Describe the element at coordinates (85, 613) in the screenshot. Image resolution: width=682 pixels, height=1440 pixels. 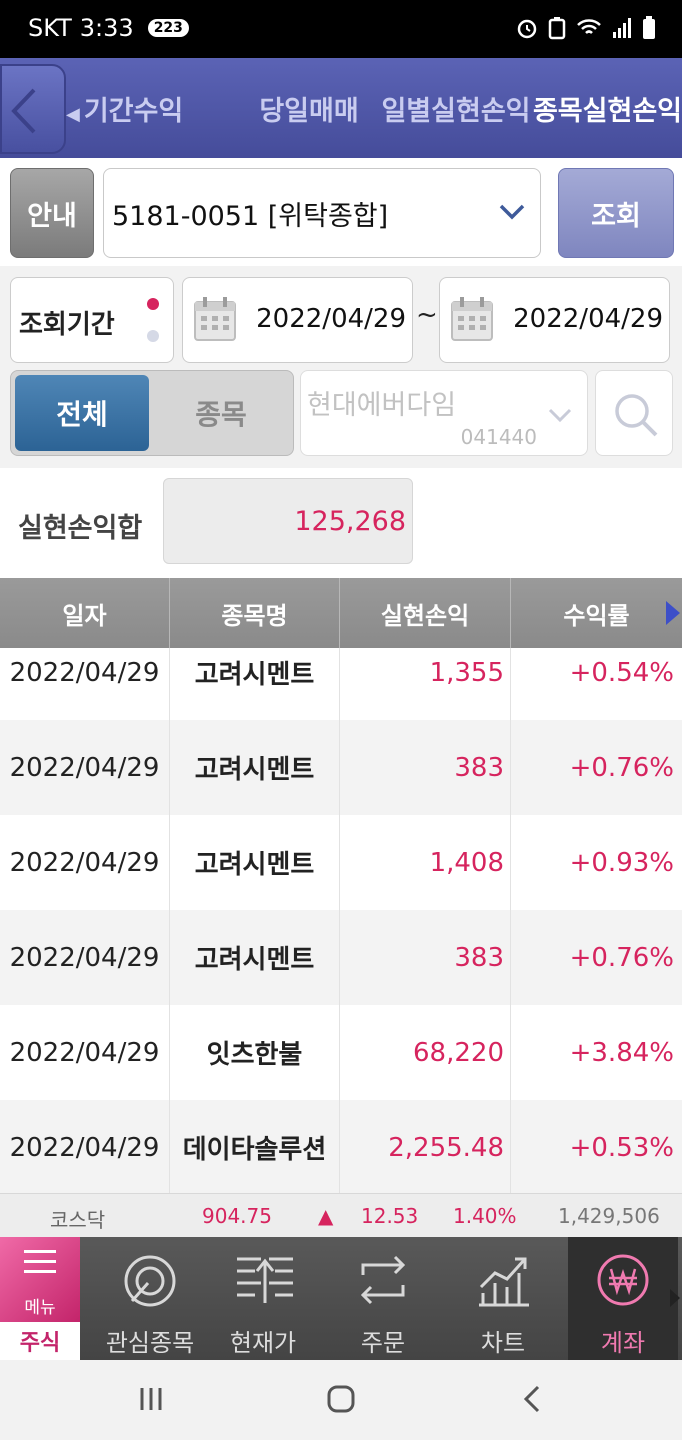
I see `header-date: 일자` at that location.